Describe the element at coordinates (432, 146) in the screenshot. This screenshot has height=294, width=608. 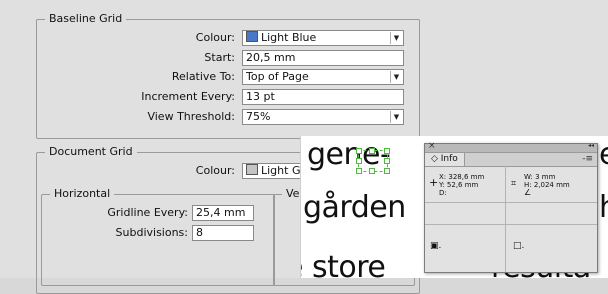
I see `close-icon: ×` at that location.